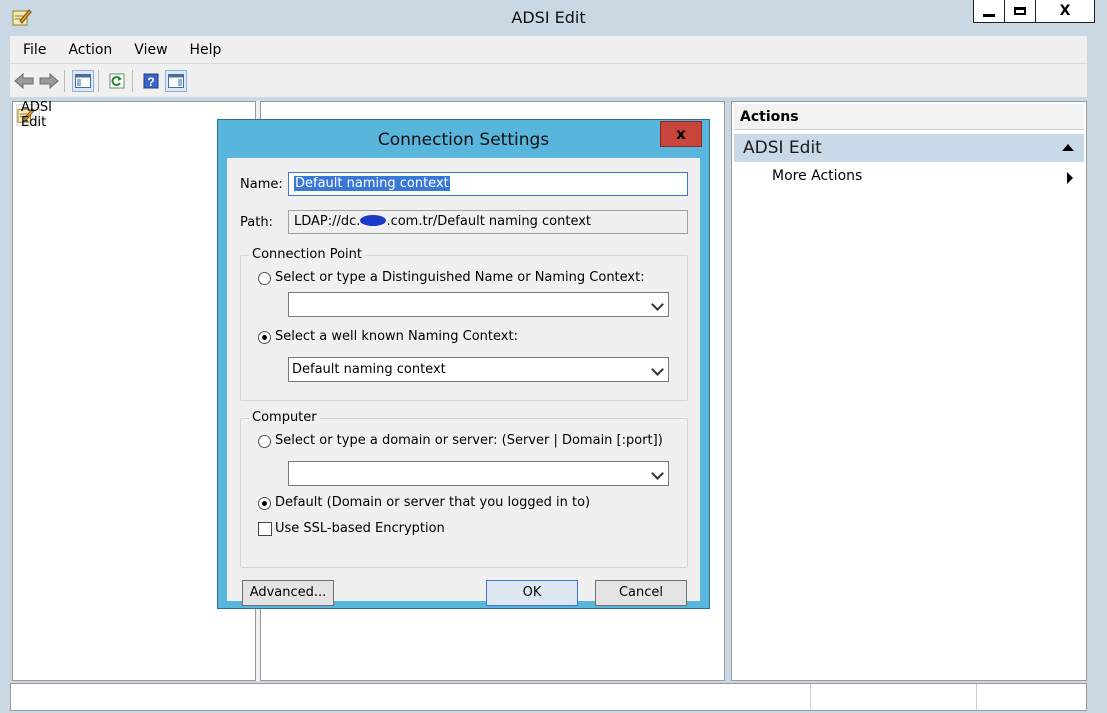  What do you see at coordinates (478, 473) in the screenshot?
I see `domain-or-server-combo` at bounding box center [478, 473].